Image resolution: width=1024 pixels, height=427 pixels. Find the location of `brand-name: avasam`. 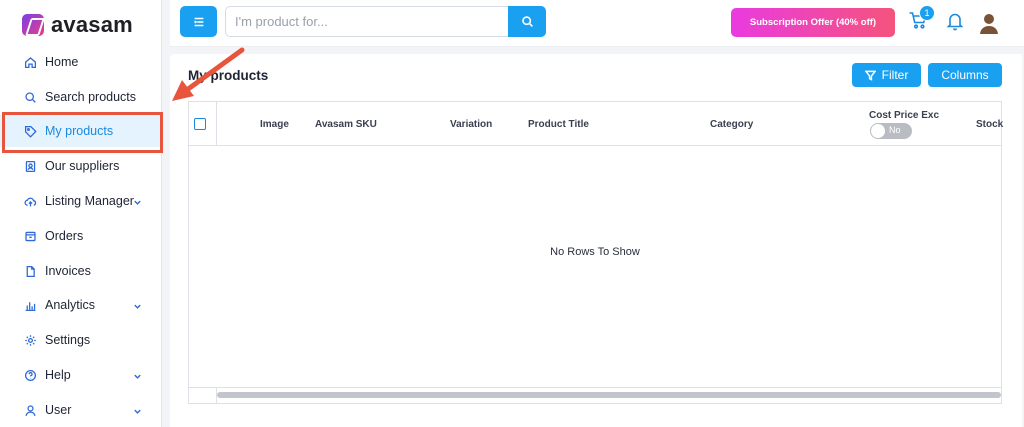

brand-name: avasam is located at coordinates (92, 24).